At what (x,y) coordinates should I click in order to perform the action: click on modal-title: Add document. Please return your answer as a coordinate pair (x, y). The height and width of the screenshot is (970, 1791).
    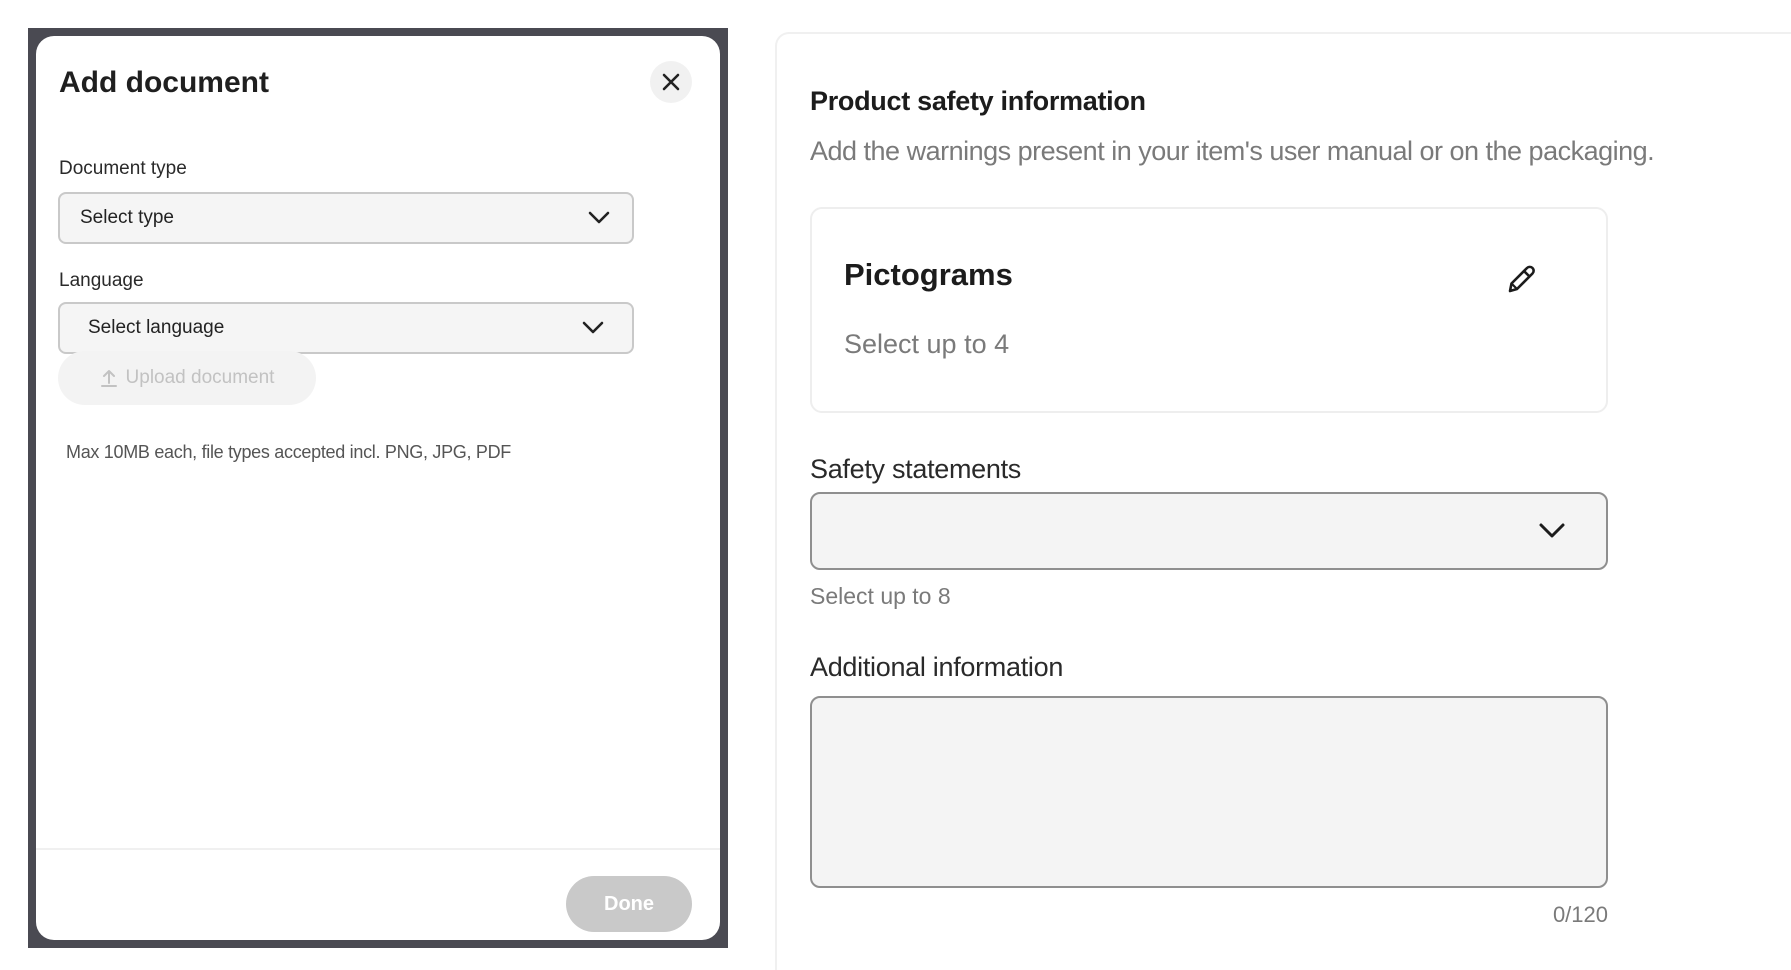
    Looking at the image, I should click on (164, 82).